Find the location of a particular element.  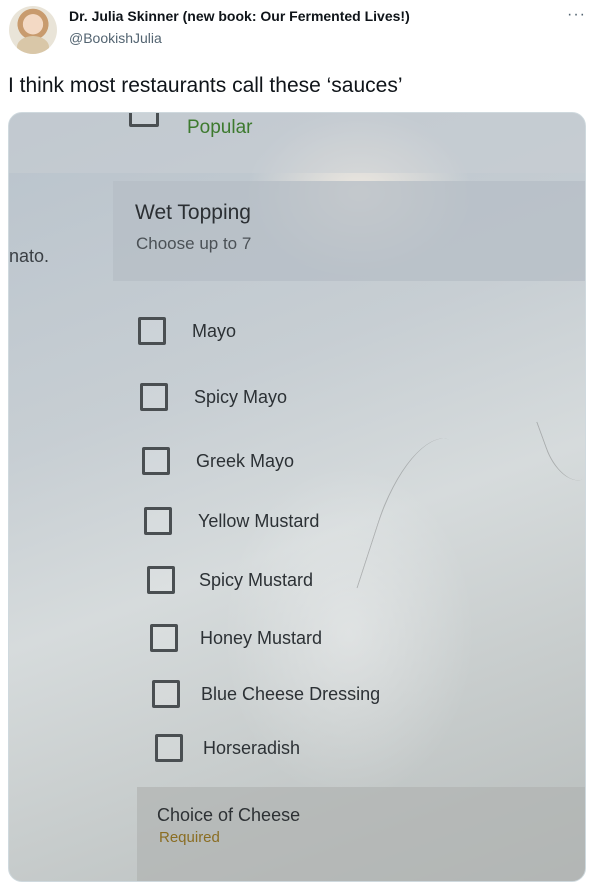

option-label: Greek Mayo is located at coordinates (245, 461).